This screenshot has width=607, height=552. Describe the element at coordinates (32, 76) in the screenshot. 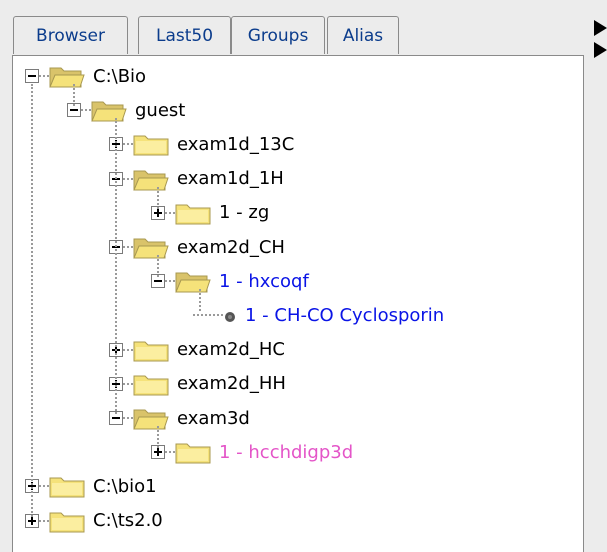

I see `collapse-icon` at that location.